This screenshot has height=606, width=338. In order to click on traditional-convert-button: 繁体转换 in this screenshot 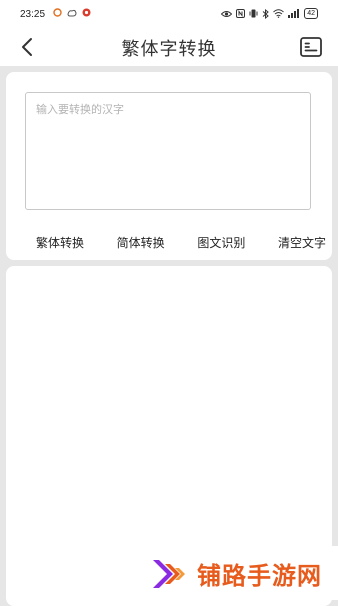, I will do `click(60, 242)`.